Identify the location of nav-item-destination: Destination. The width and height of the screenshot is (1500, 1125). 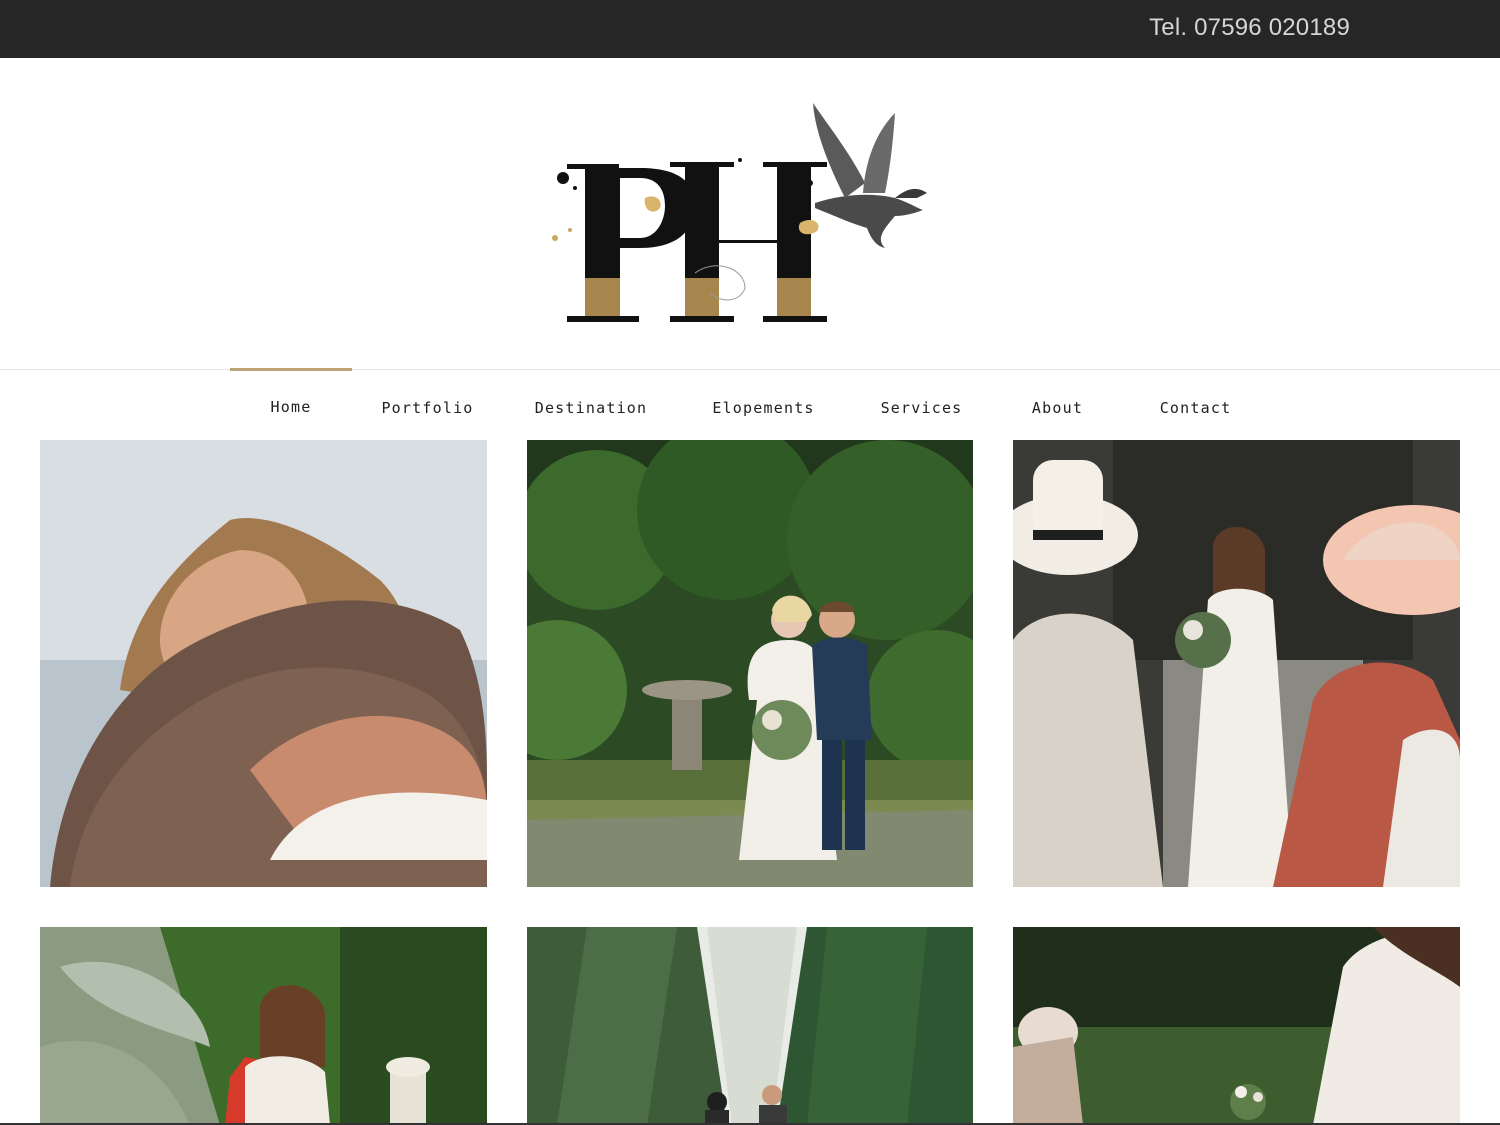
(591, 405).